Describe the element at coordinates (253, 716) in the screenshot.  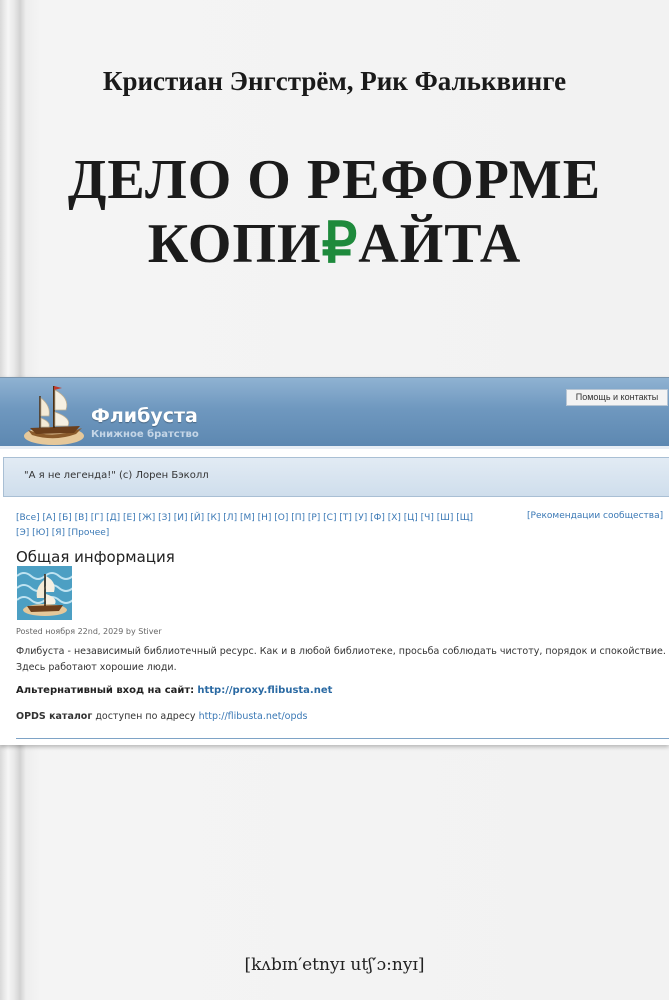
I see `opds-link: http://flibusta.net/opds` at that location.